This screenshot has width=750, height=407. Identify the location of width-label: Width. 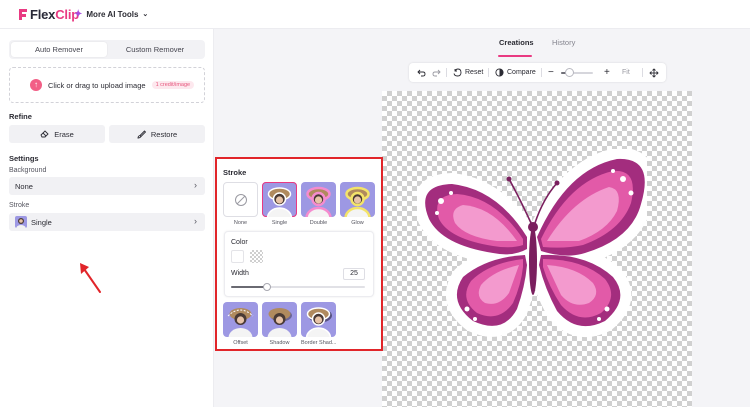
(240, 273).